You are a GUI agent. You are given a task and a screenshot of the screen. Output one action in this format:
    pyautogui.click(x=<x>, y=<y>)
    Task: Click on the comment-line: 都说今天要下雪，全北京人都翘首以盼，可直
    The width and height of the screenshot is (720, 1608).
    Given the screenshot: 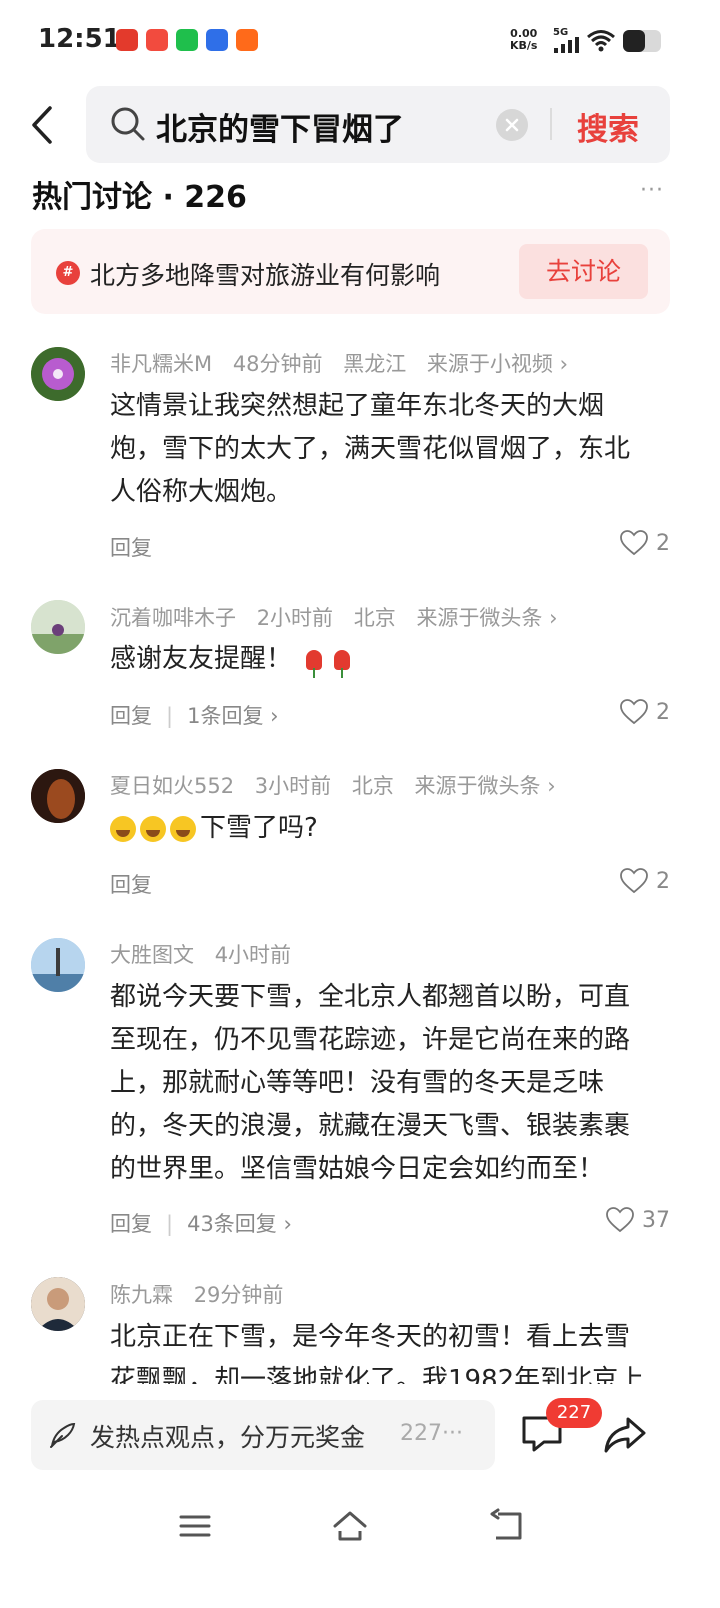 What is the action you would take?
    pyautogui.click(x=370, y=997)
    